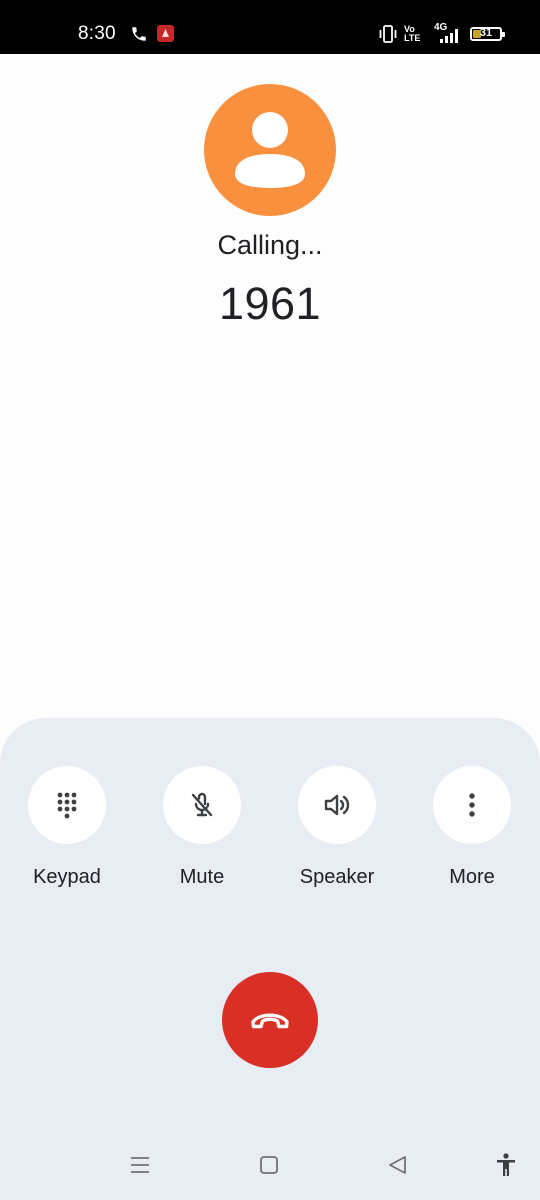 Image resolution: width=540 pixels, height=1200 pixels. I want to click on status-time: 8:30, so click(97, 33).